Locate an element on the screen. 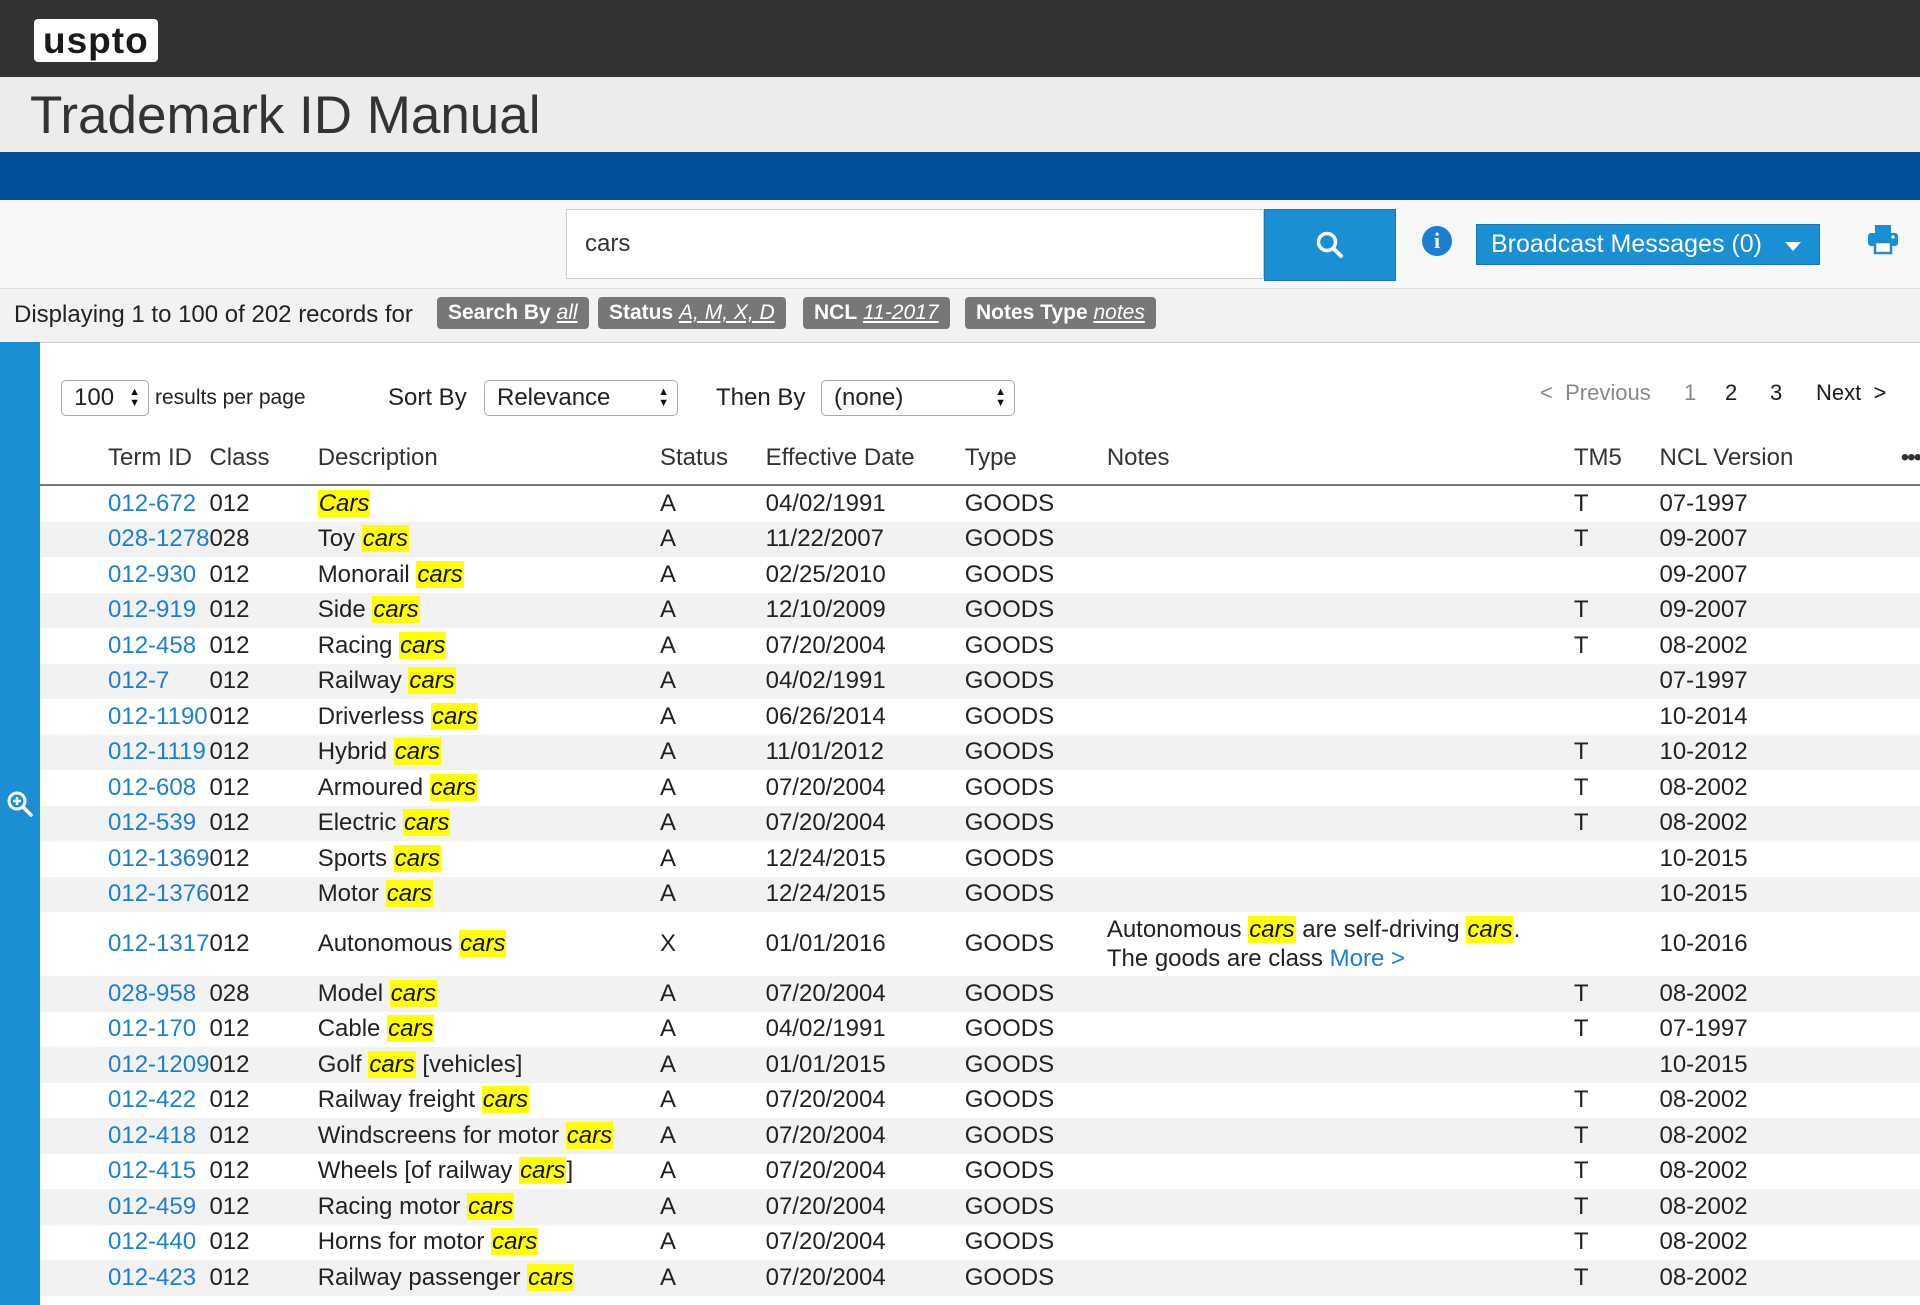  page-link-2: 2 is located at coordinates (1731, 393).